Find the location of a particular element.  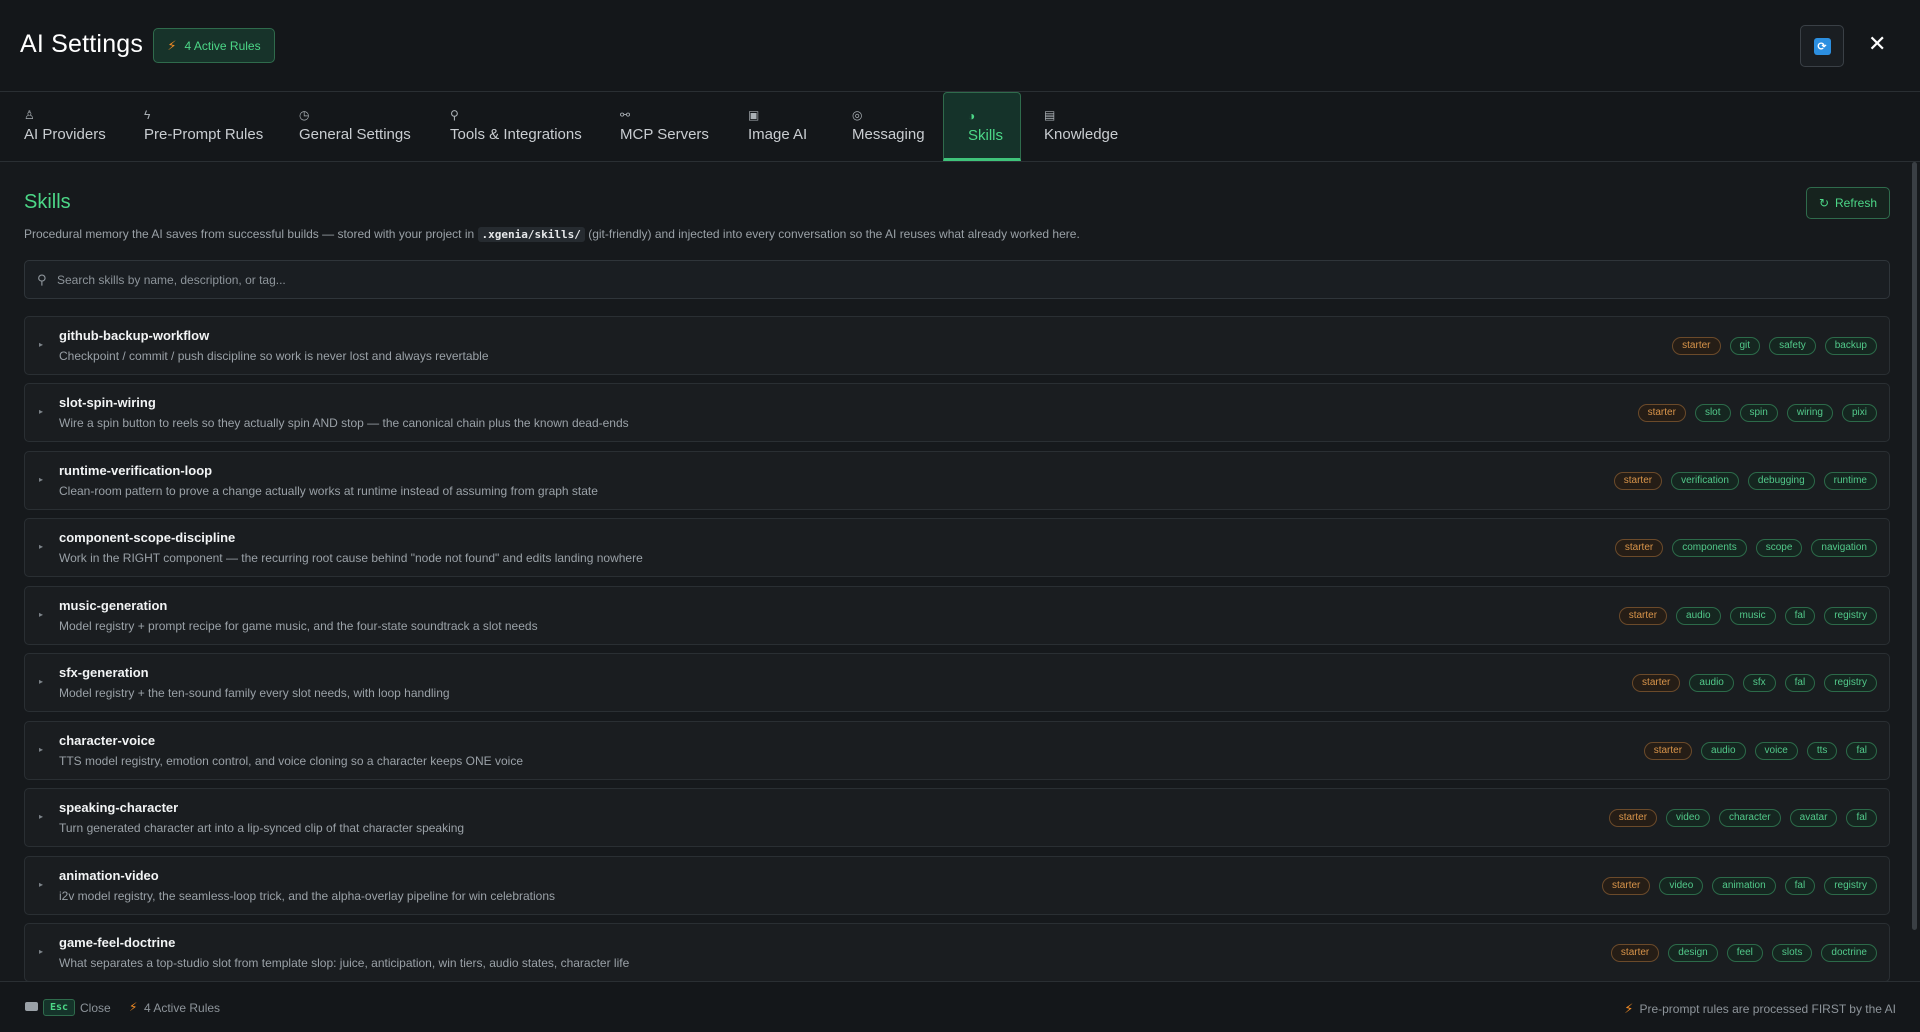

tab-image-ai: ▣ Image AI is located at coordinates (777, 126).